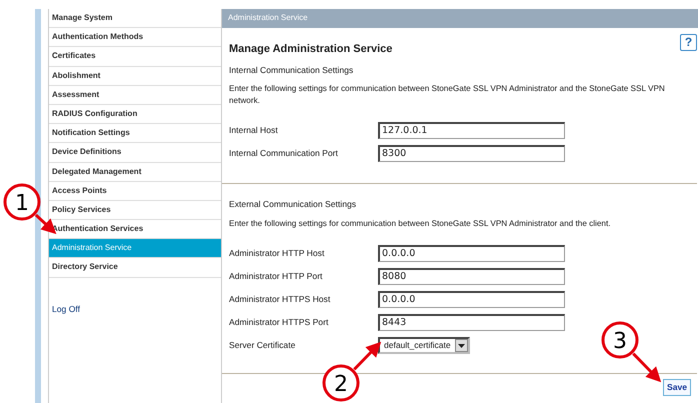 The image size is (698, 403). What do you see at coordinates (22, 202) in the screenshot?
I see `callout-marker: 1` at bounding box center [22, 202].